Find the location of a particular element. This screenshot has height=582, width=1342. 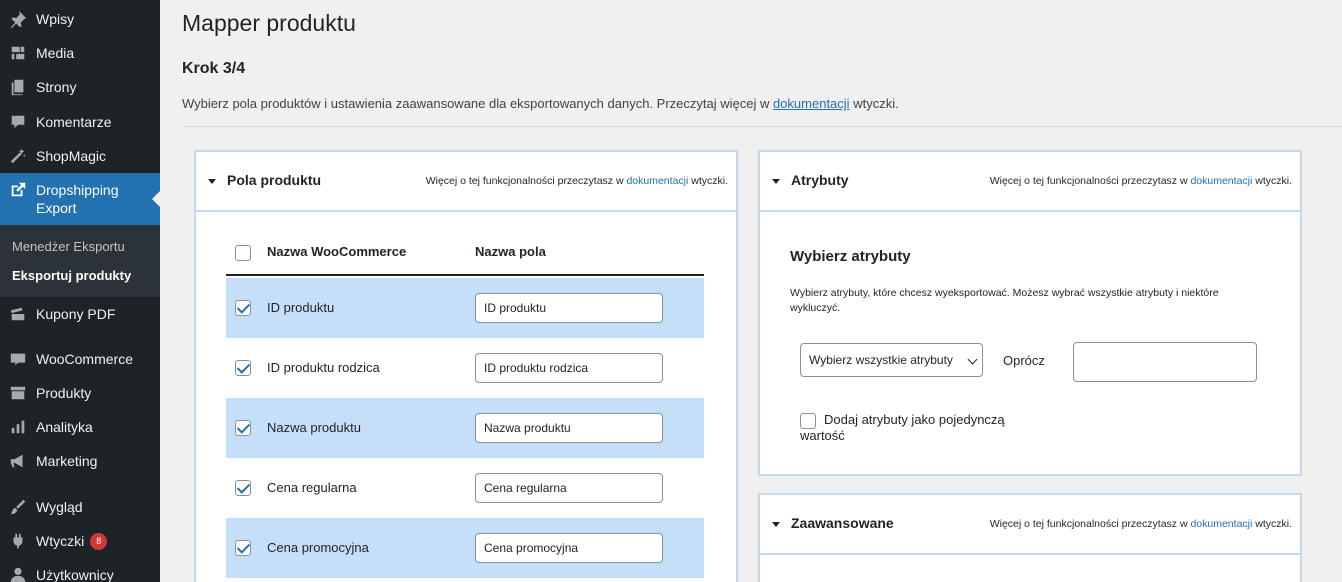

comments-icon is located at coordinates (18, 122).